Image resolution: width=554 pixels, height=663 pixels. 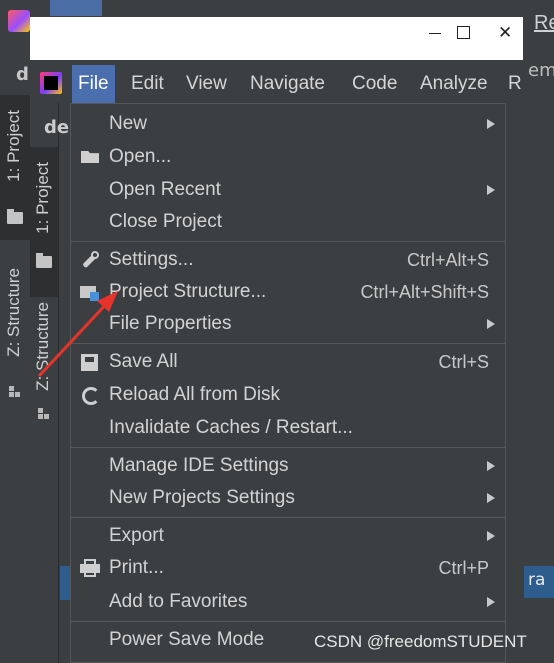 I want to click on menu-item-new: New, so click(x=288, y=124).